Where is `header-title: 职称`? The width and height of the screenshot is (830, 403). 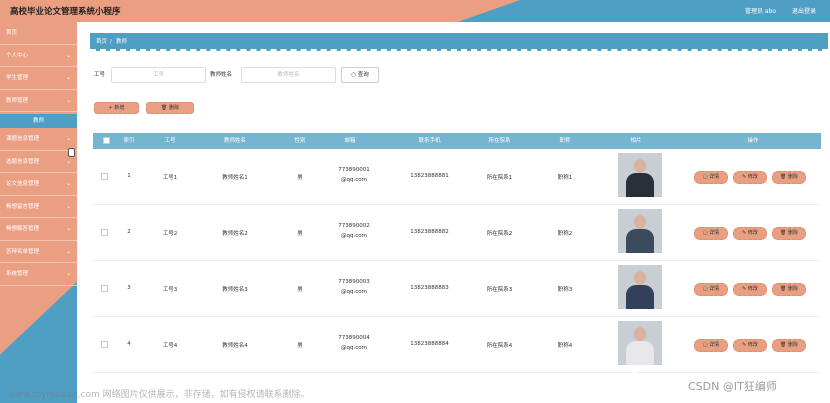
header-title: 职称 is located at coordinates (565, 141).